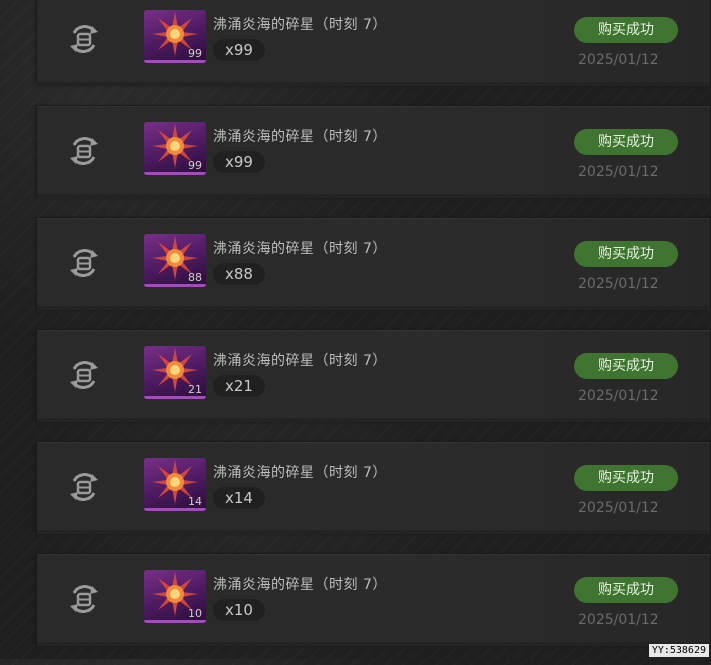 The height and width of the screenshot is (665, 711). Describe the element at coordinates (195, 501) in the screenshot. I see `item-stack-count: 14` at that location.